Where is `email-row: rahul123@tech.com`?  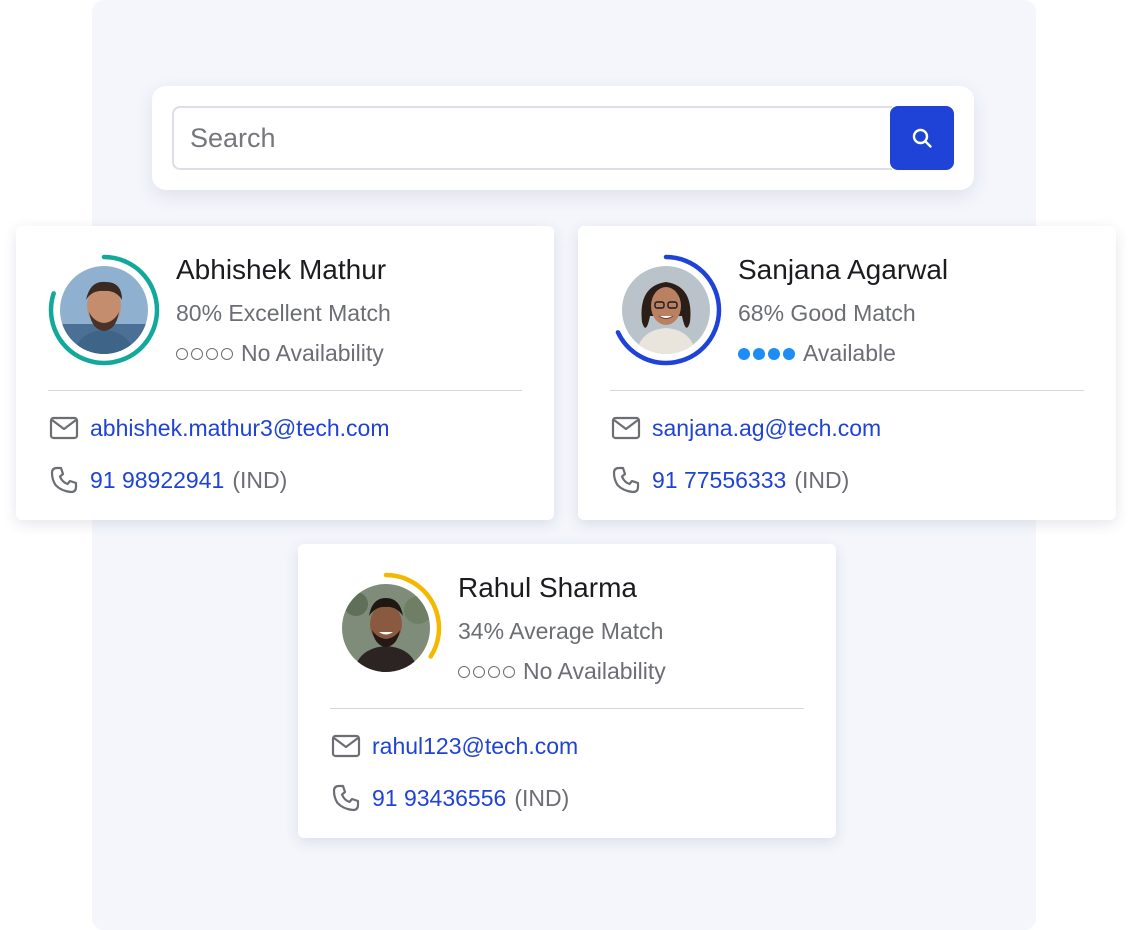 email-row: rahul123@tech.com is located at coordinates (454, 746).